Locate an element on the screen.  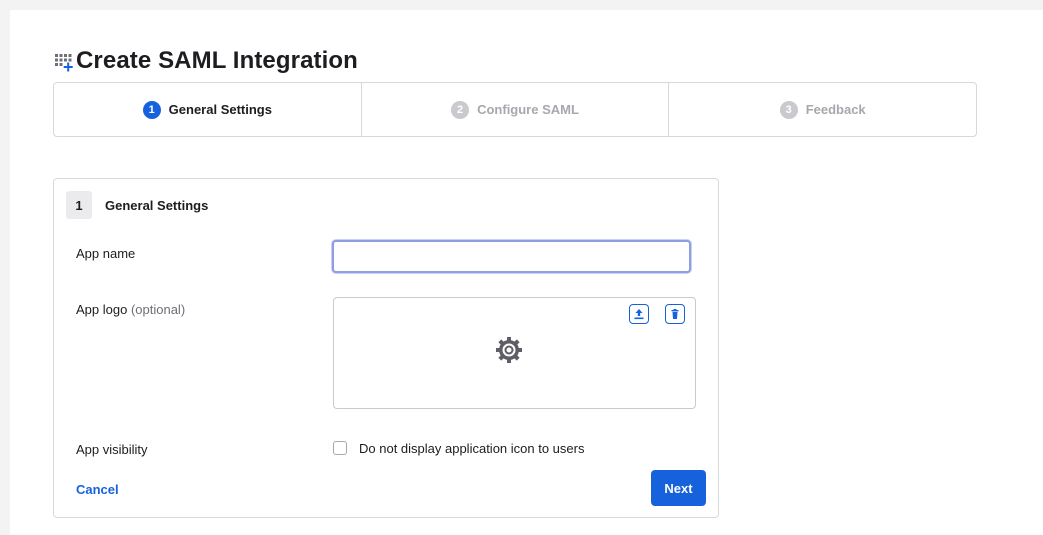
page-title: Create SAML Integration is located at coordinates (217, 60).